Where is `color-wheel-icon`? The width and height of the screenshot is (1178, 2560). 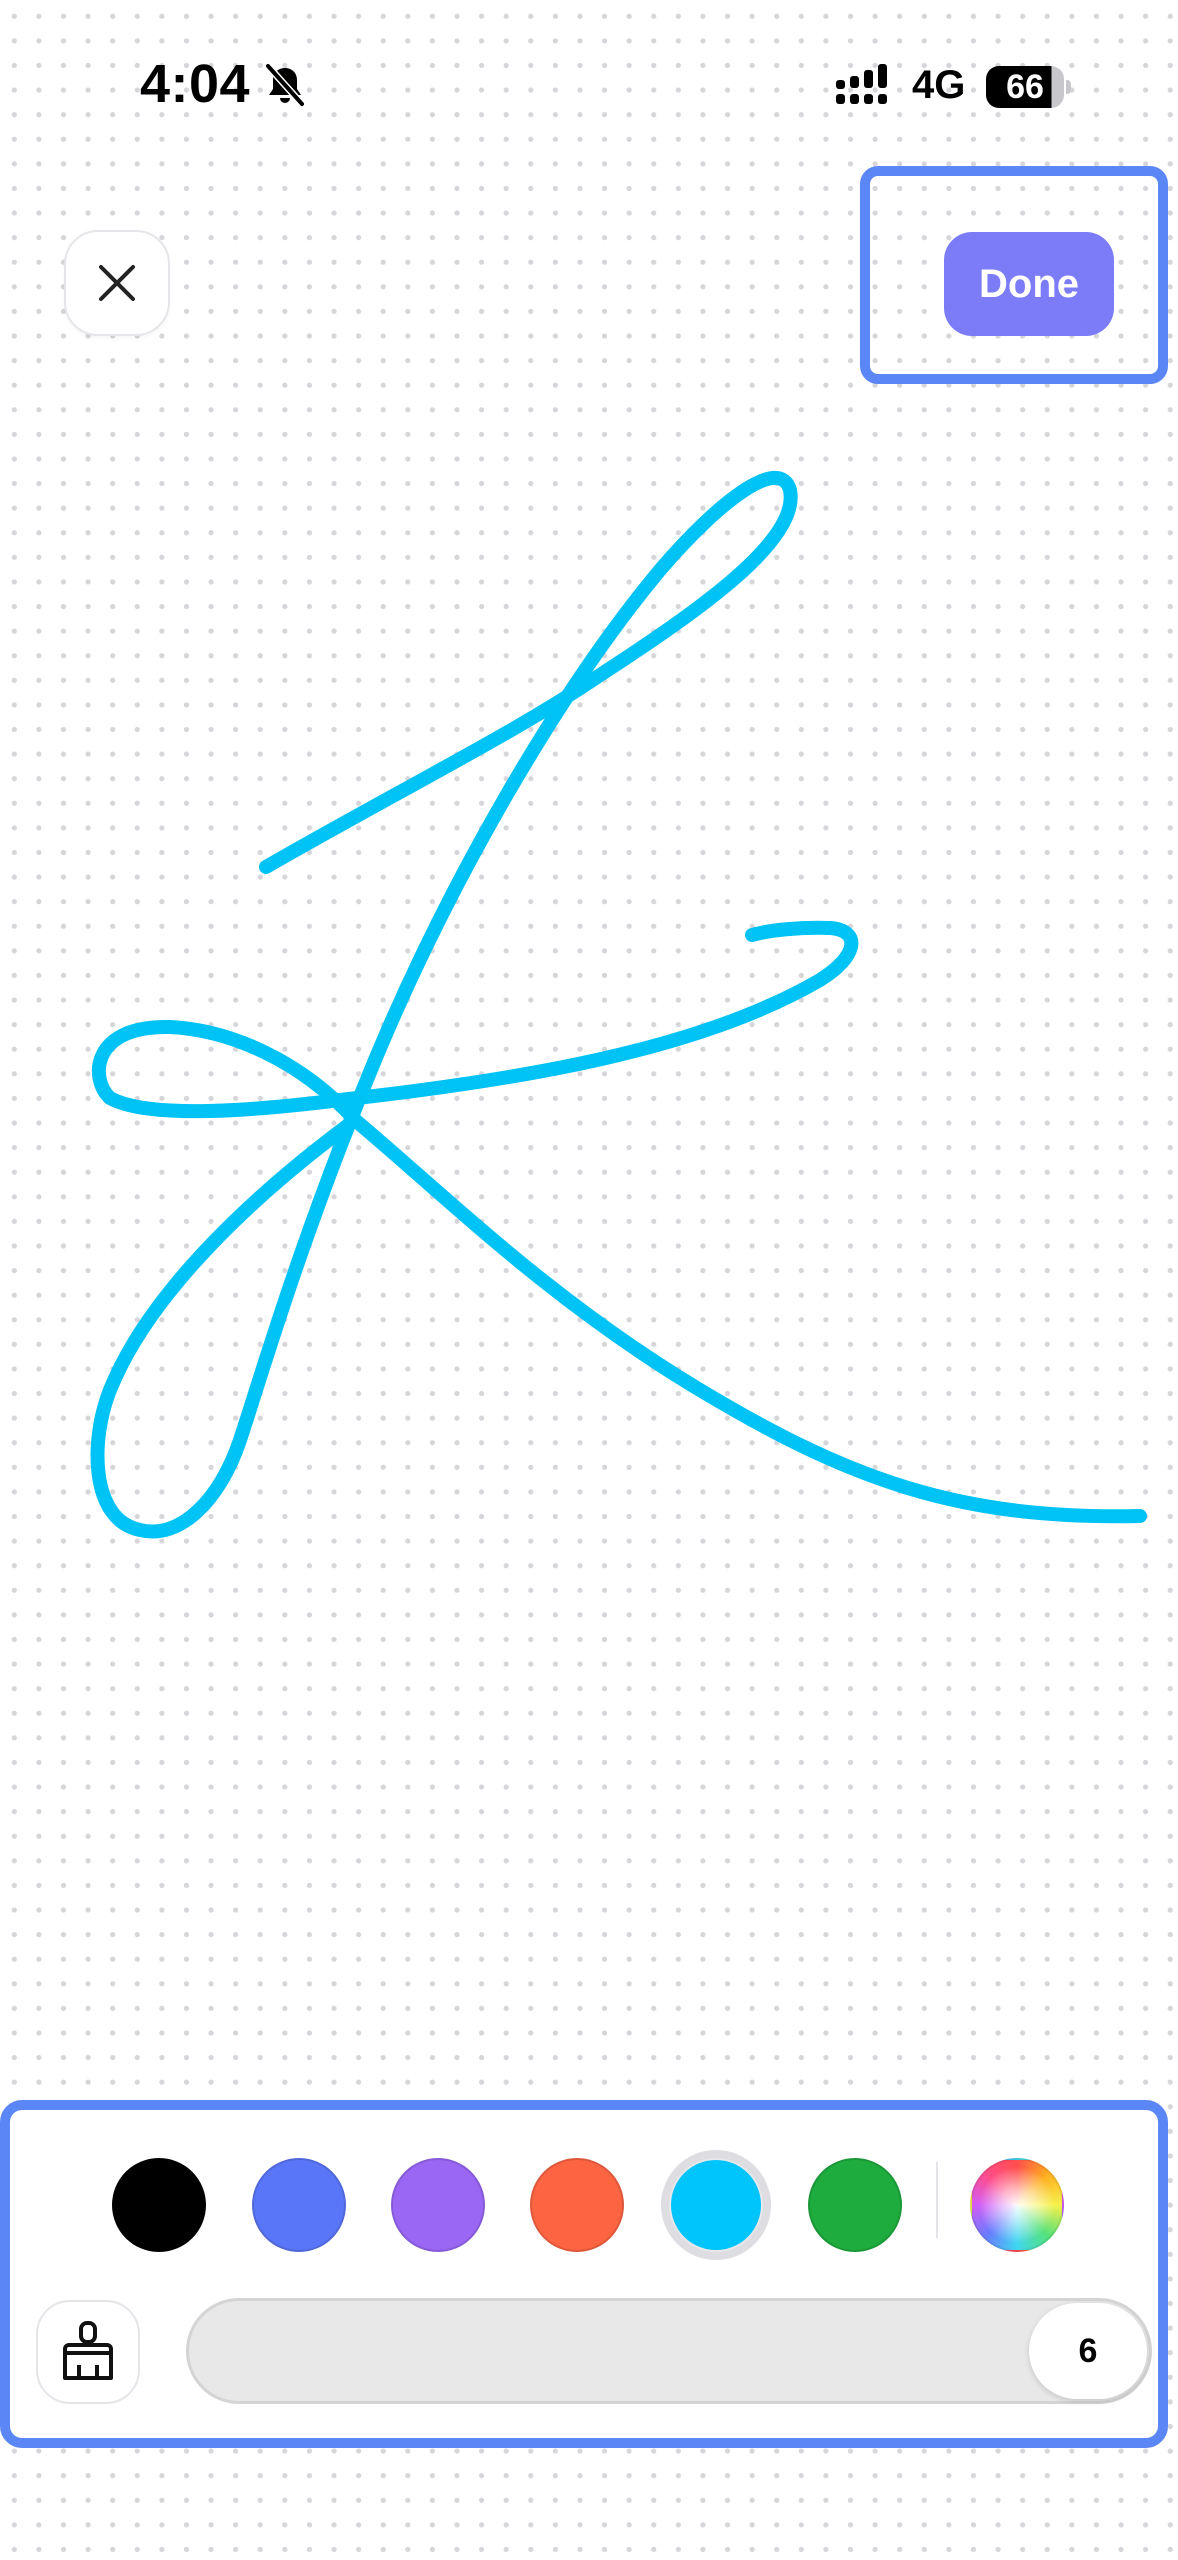
color-wheel-icon is located at coordinates (1017, 2205).